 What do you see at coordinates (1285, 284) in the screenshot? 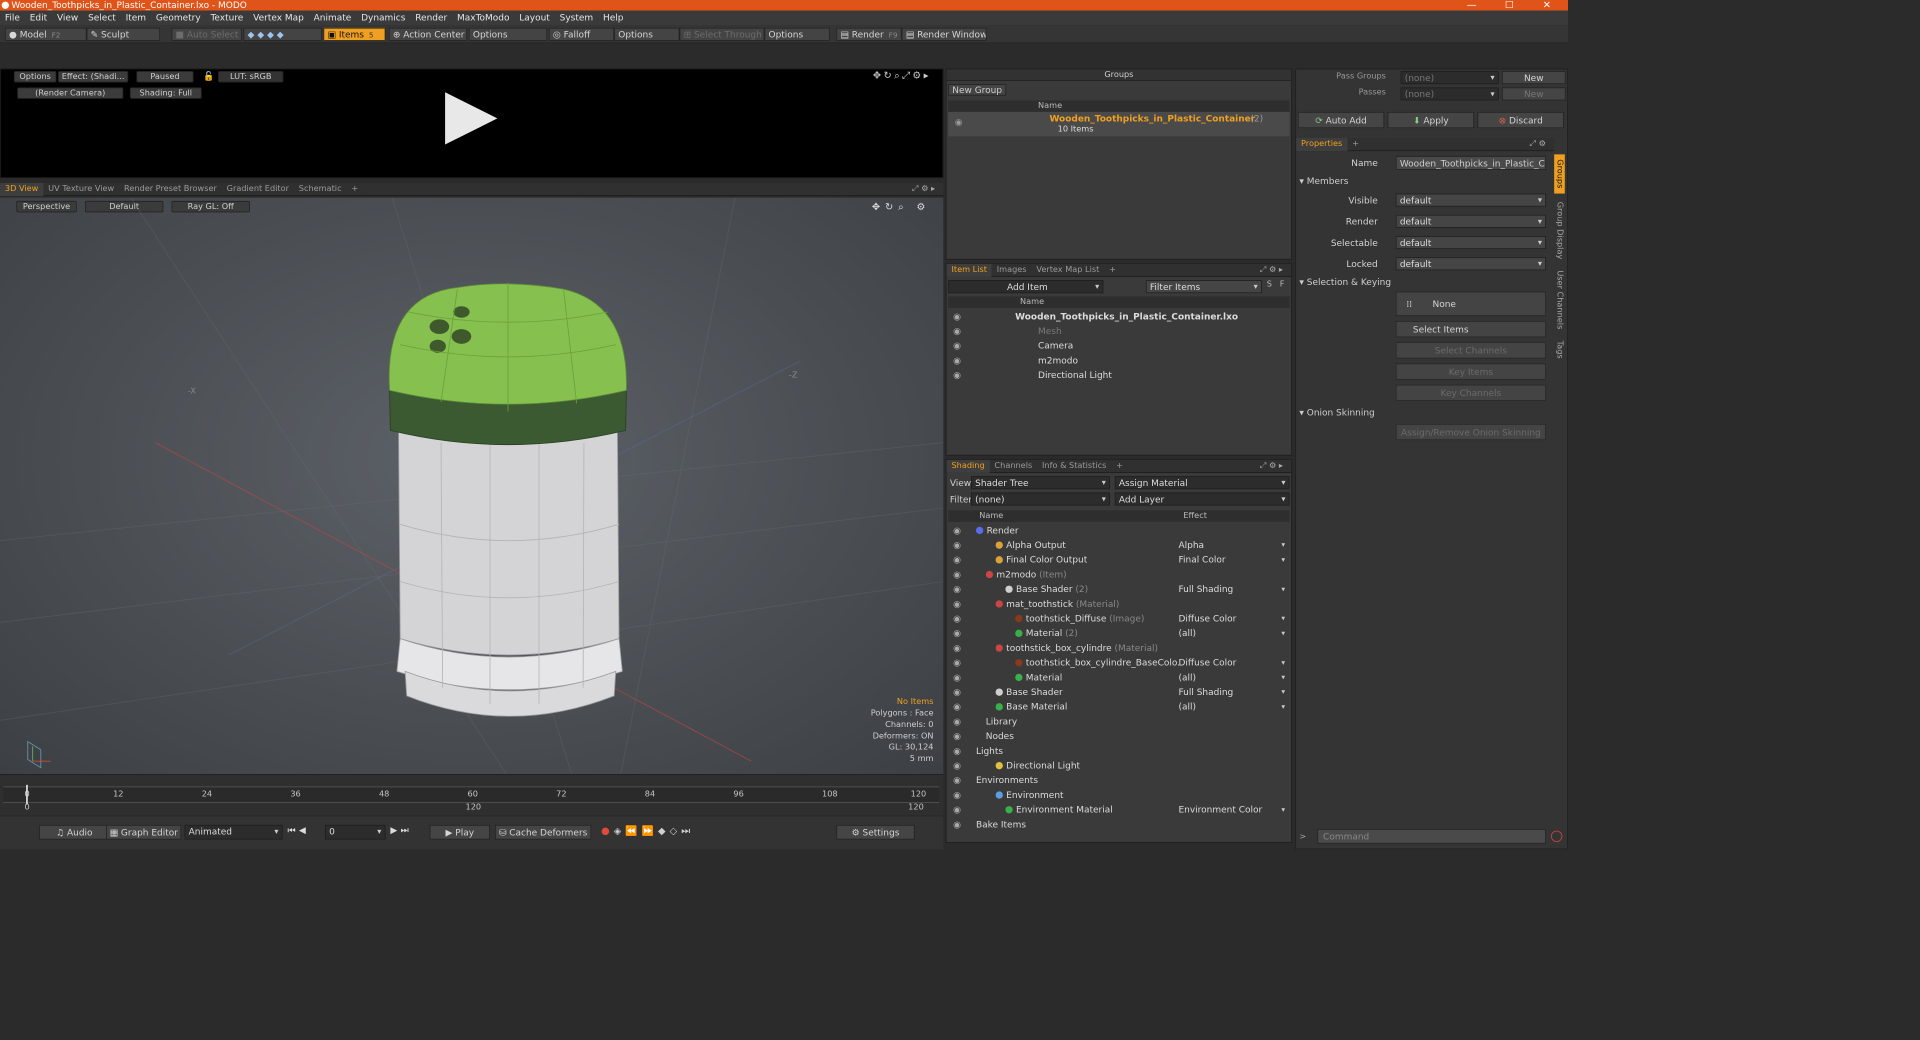
I see `filter-f-button: F` at bounding box center [1285, 284].